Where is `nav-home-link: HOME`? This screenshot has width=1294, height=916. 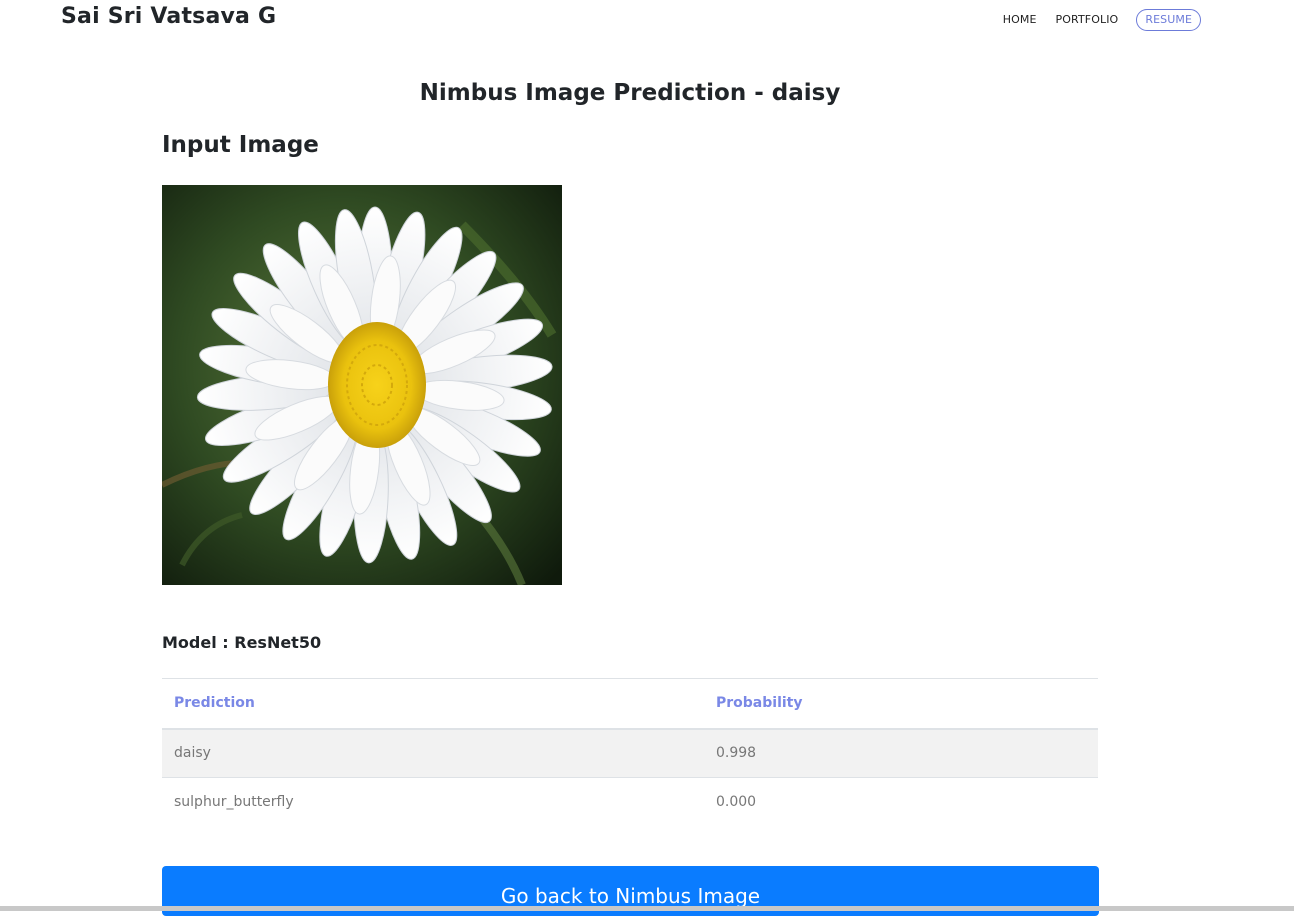 nav-home-link: HOME is located at coordinates (1020, 20).